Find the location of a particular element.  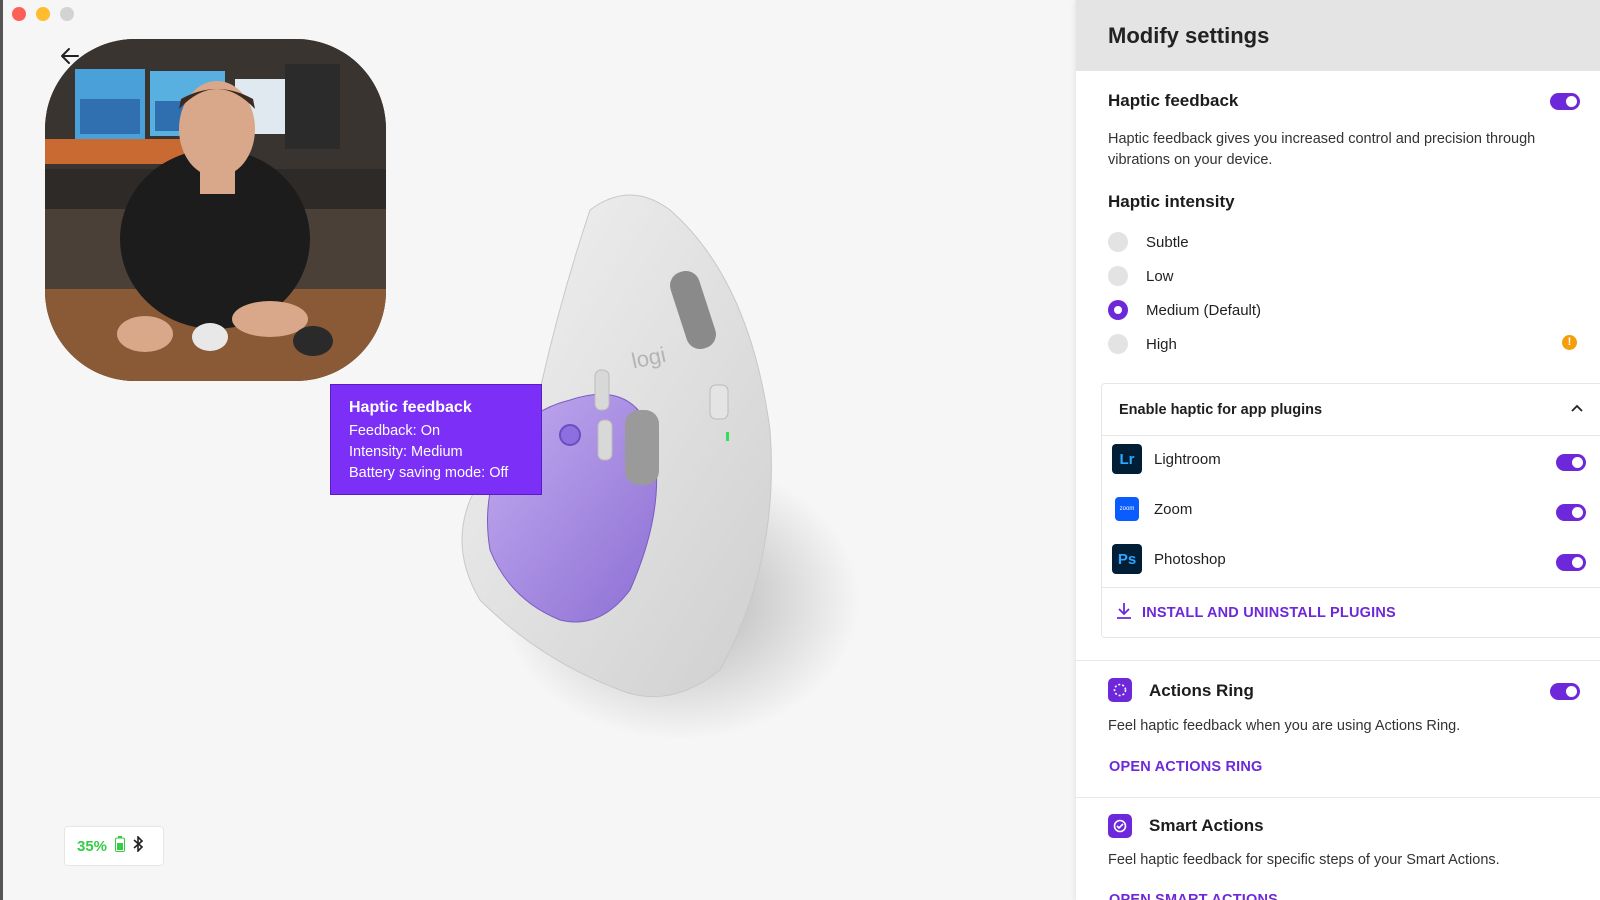

actions-ring-title: Actions Ring is located at coordinates (1201, 690).